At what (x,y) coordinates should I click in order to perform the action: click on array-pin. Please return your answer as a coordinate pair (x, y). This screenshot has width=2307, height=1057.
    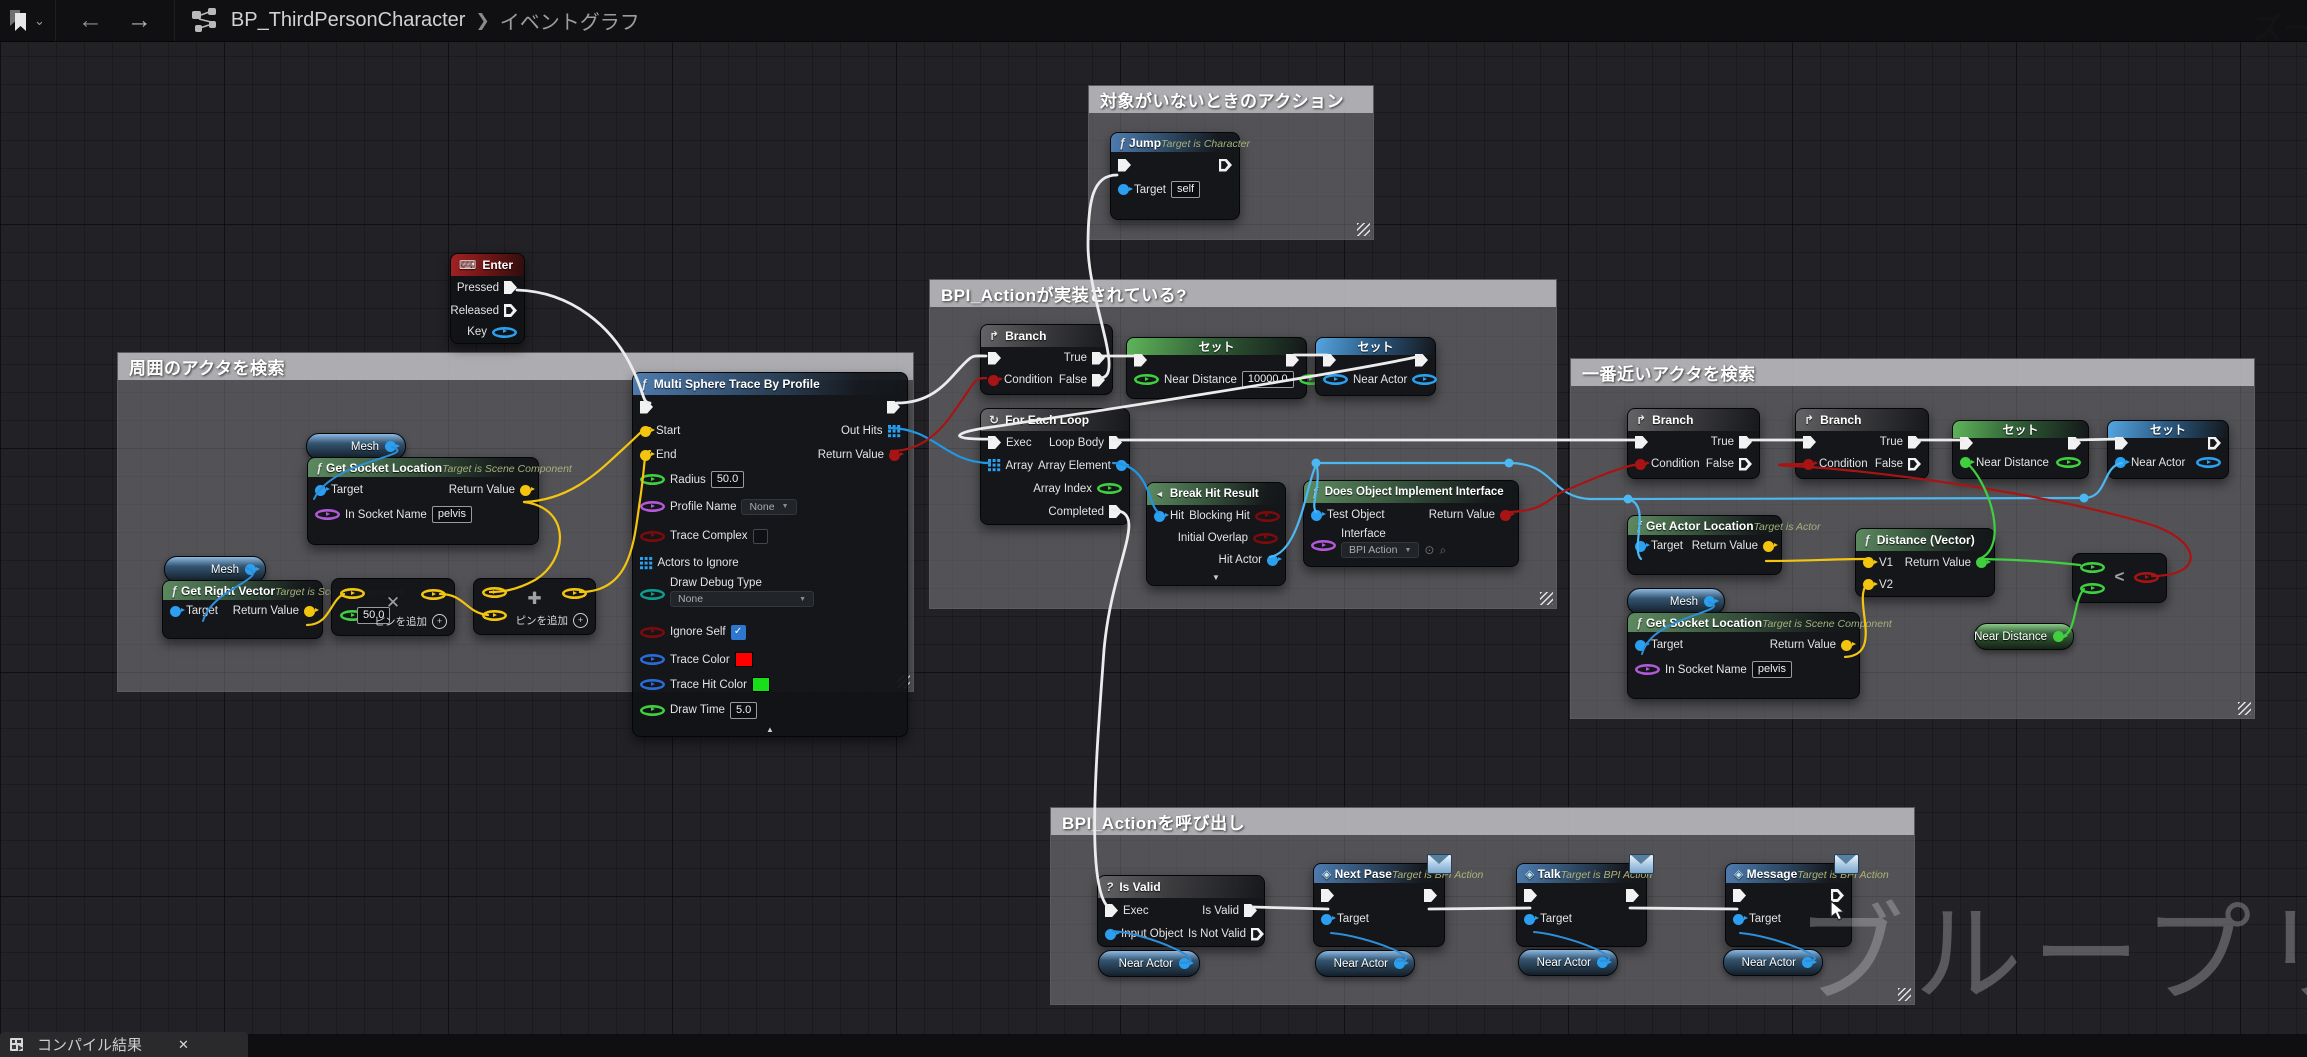
    Looking at the image, I should click on (994, 465).